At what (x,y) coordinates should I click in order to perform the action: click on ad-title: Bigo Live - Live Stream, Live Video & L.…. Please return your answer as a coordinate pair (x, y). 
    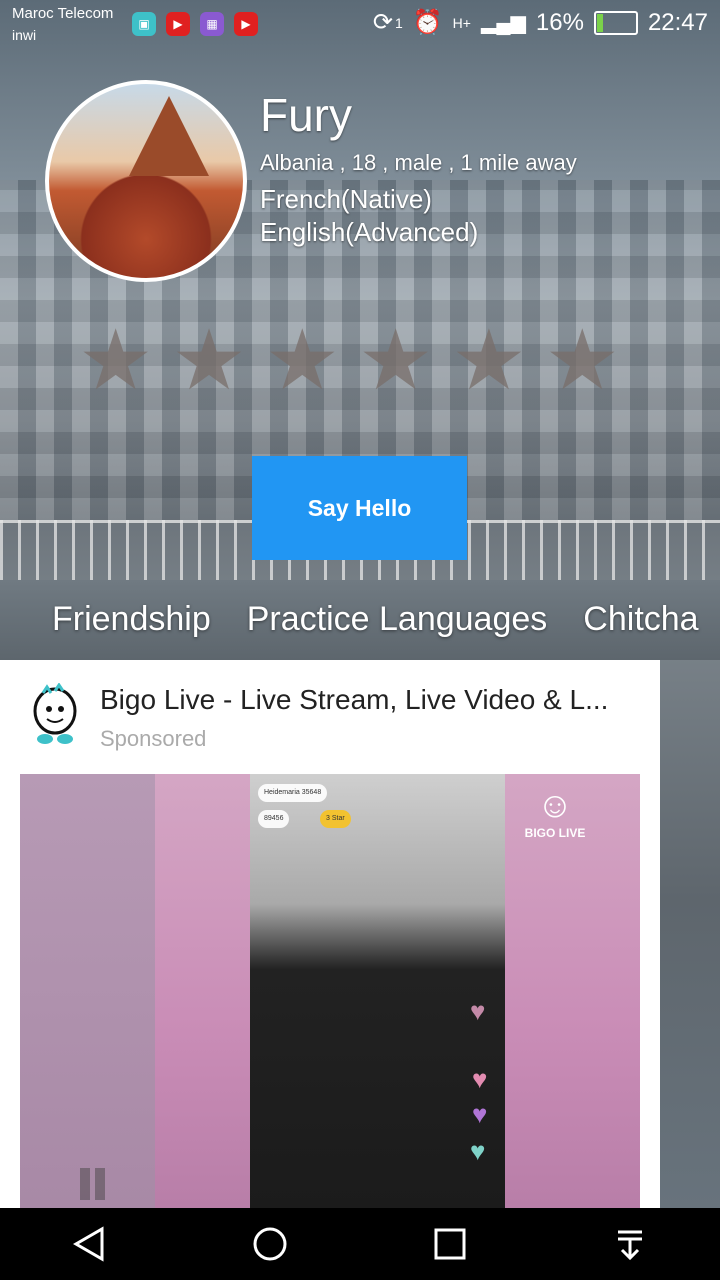
    Looking at the image, I should click on (370, 700).